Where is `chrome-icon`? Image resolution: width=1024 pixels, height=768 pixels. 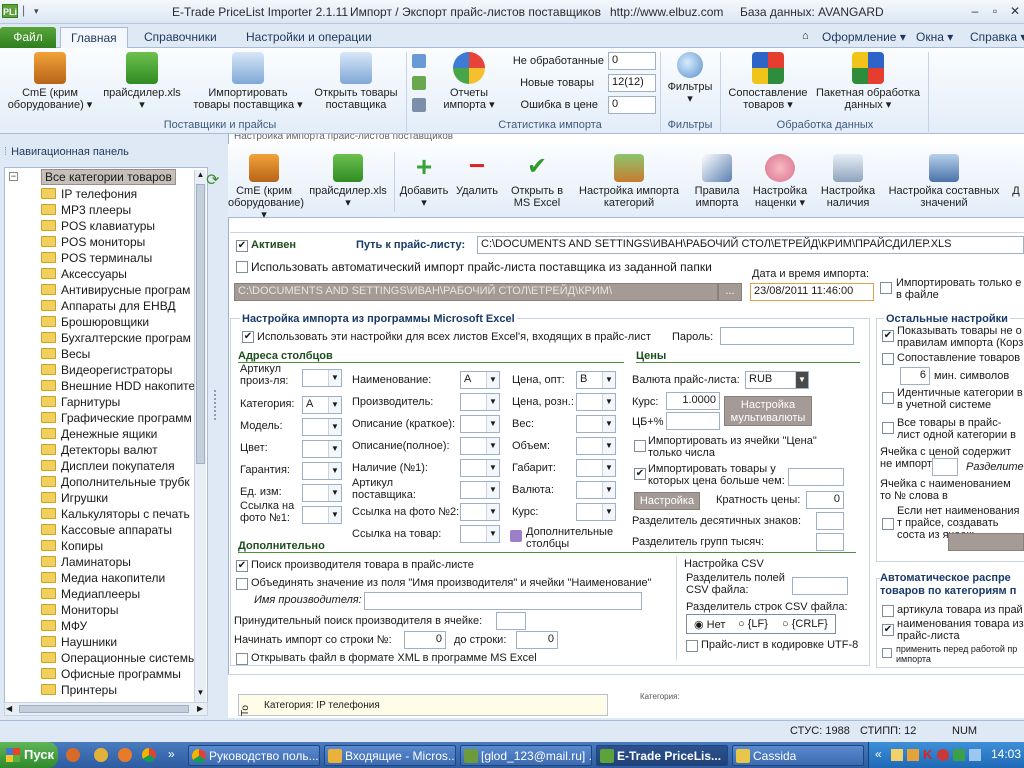
chrome-icon is located at coordinates (149, 755).